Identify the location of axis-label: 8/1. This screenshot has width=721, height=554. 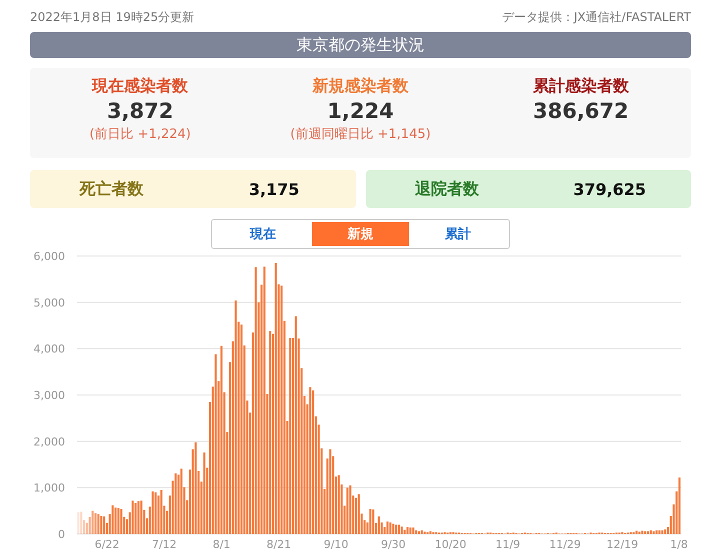
(221, 543).